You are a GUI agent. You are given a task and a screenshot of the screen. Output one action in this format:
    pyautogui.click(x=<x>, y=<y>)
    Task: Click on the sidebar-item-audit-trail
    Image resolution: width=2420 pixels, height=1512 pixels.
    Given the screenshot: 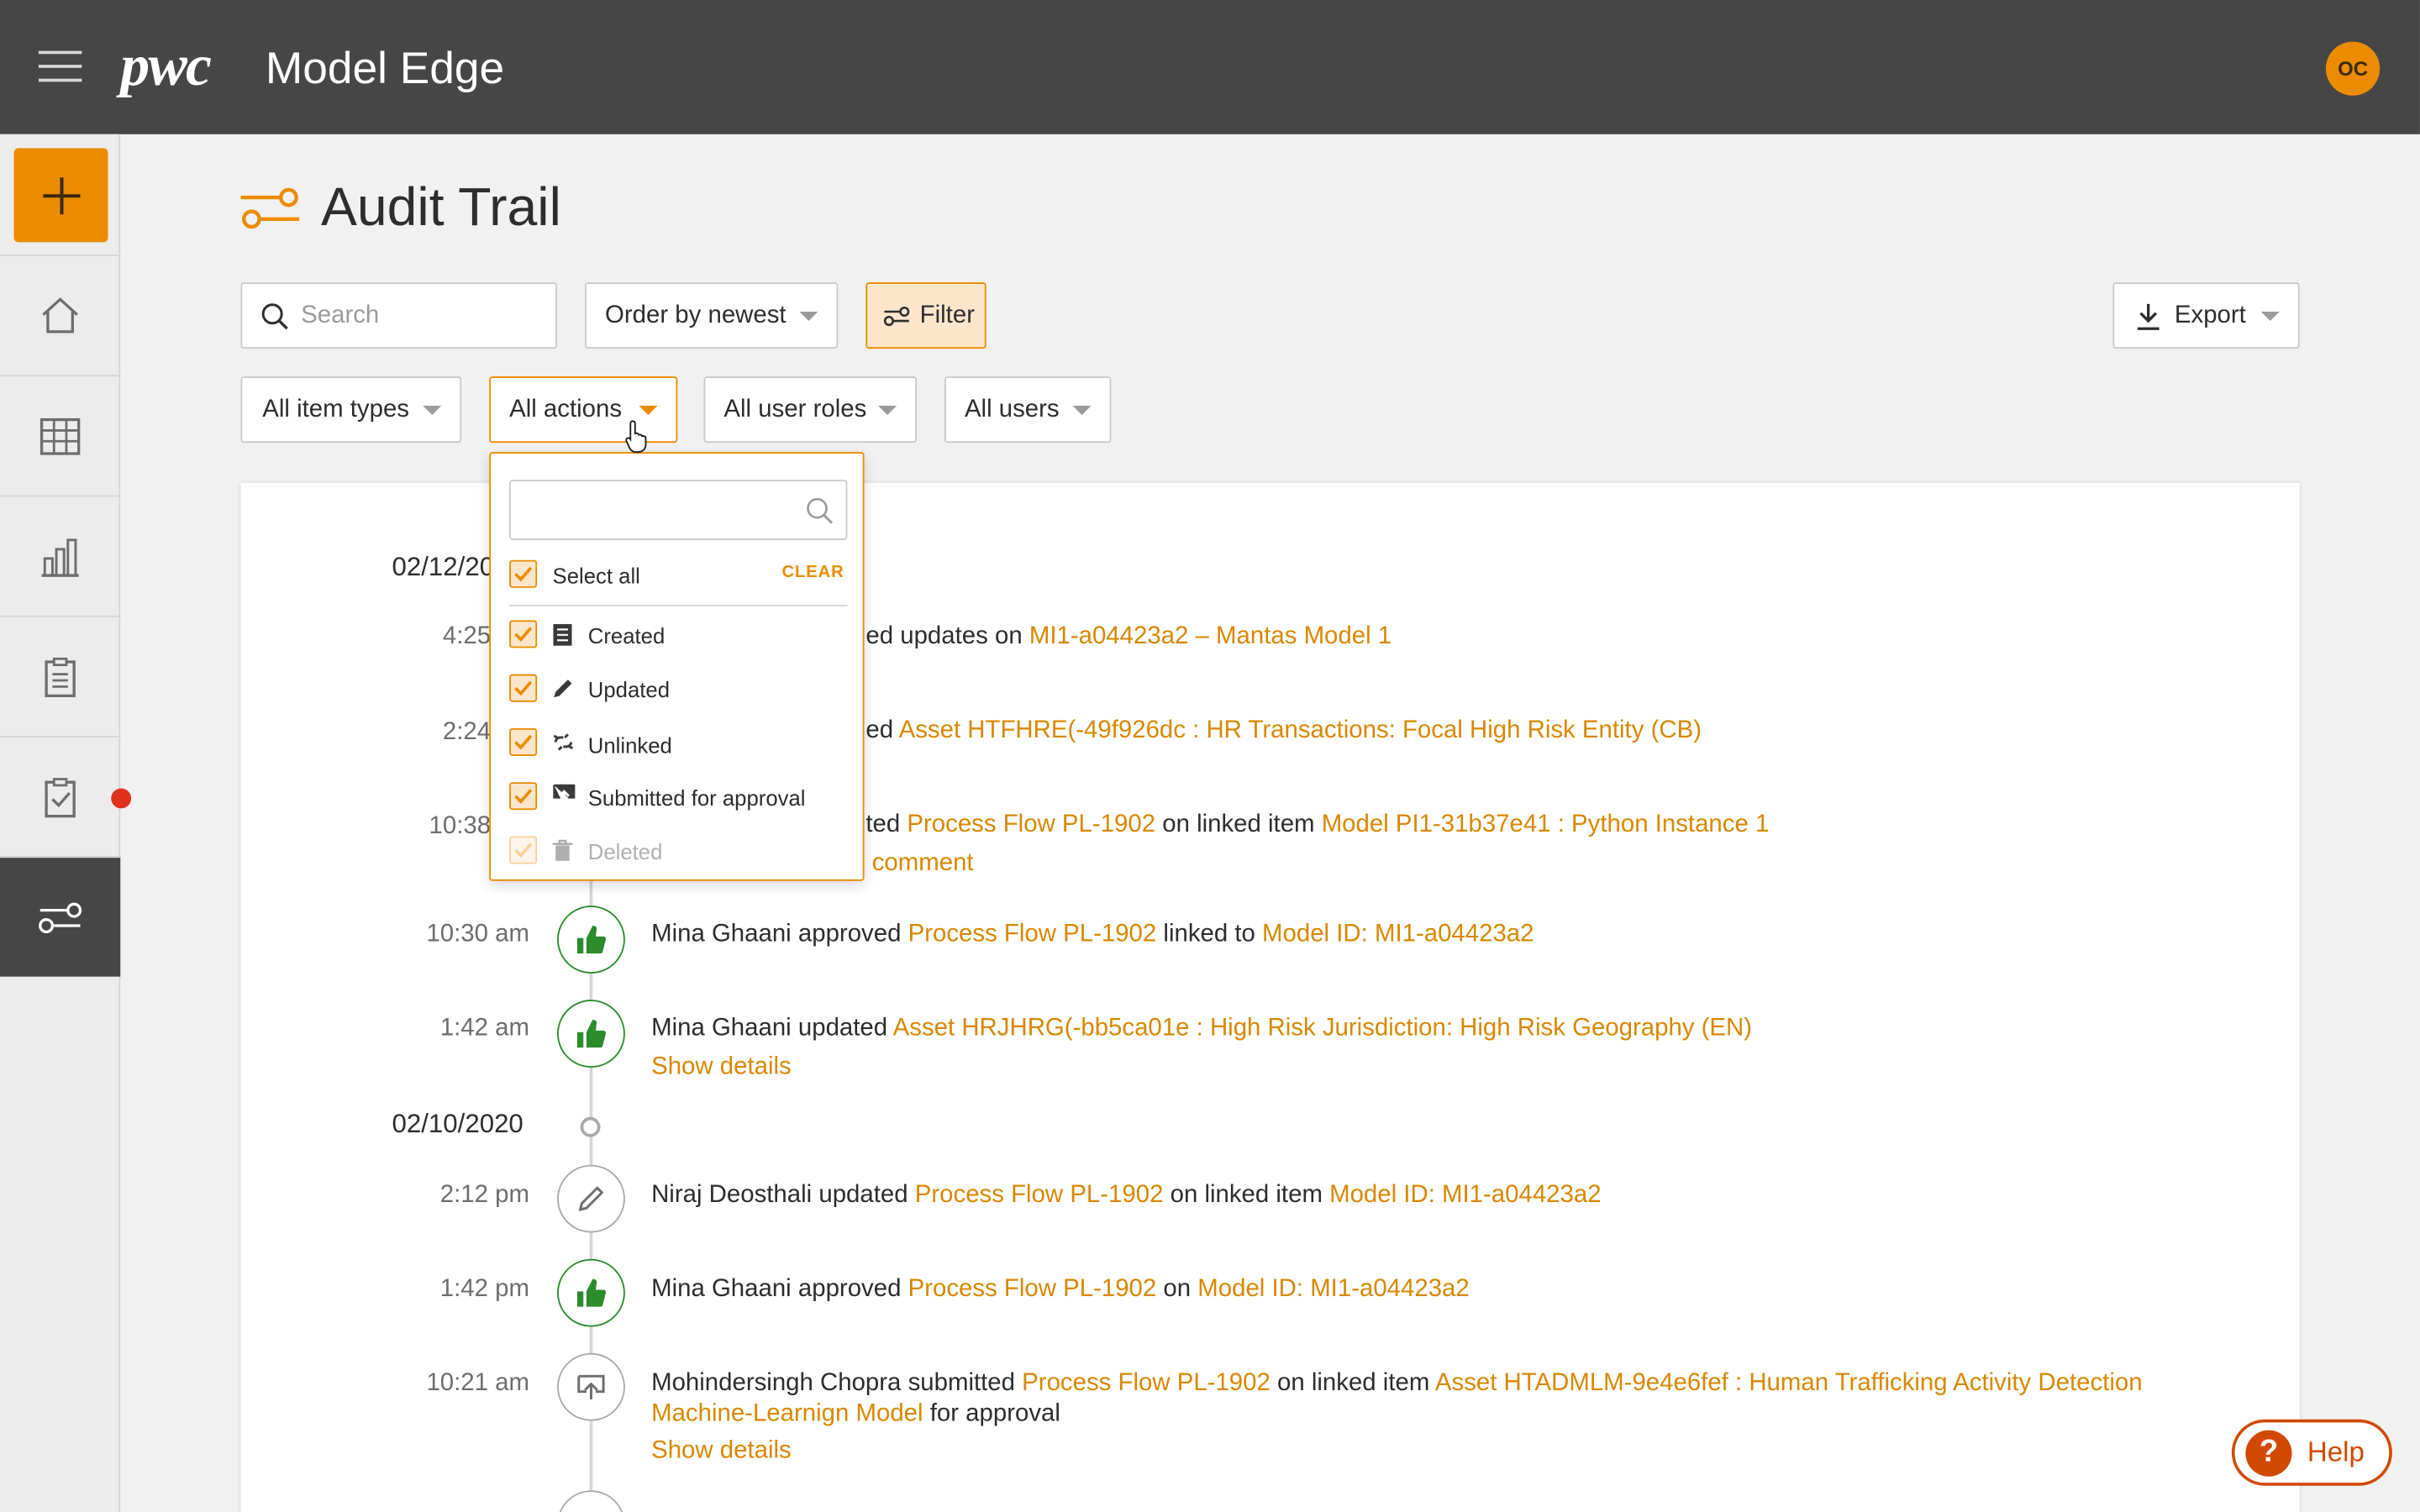 What is the action you would take?
    pyautogui.click(x=60, y=916)
    